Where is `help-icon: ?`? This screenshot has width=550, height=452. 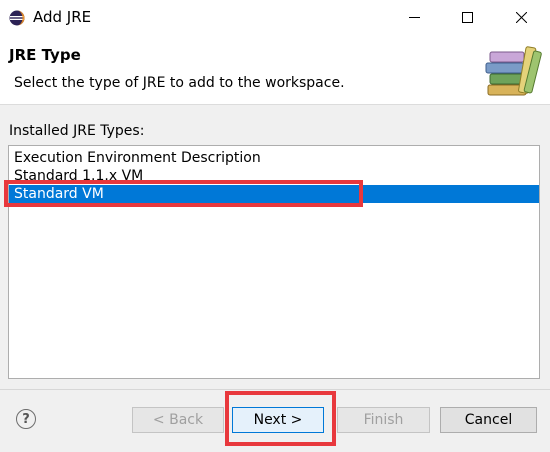 help-icon: ? is located at coordinates (26, 419).